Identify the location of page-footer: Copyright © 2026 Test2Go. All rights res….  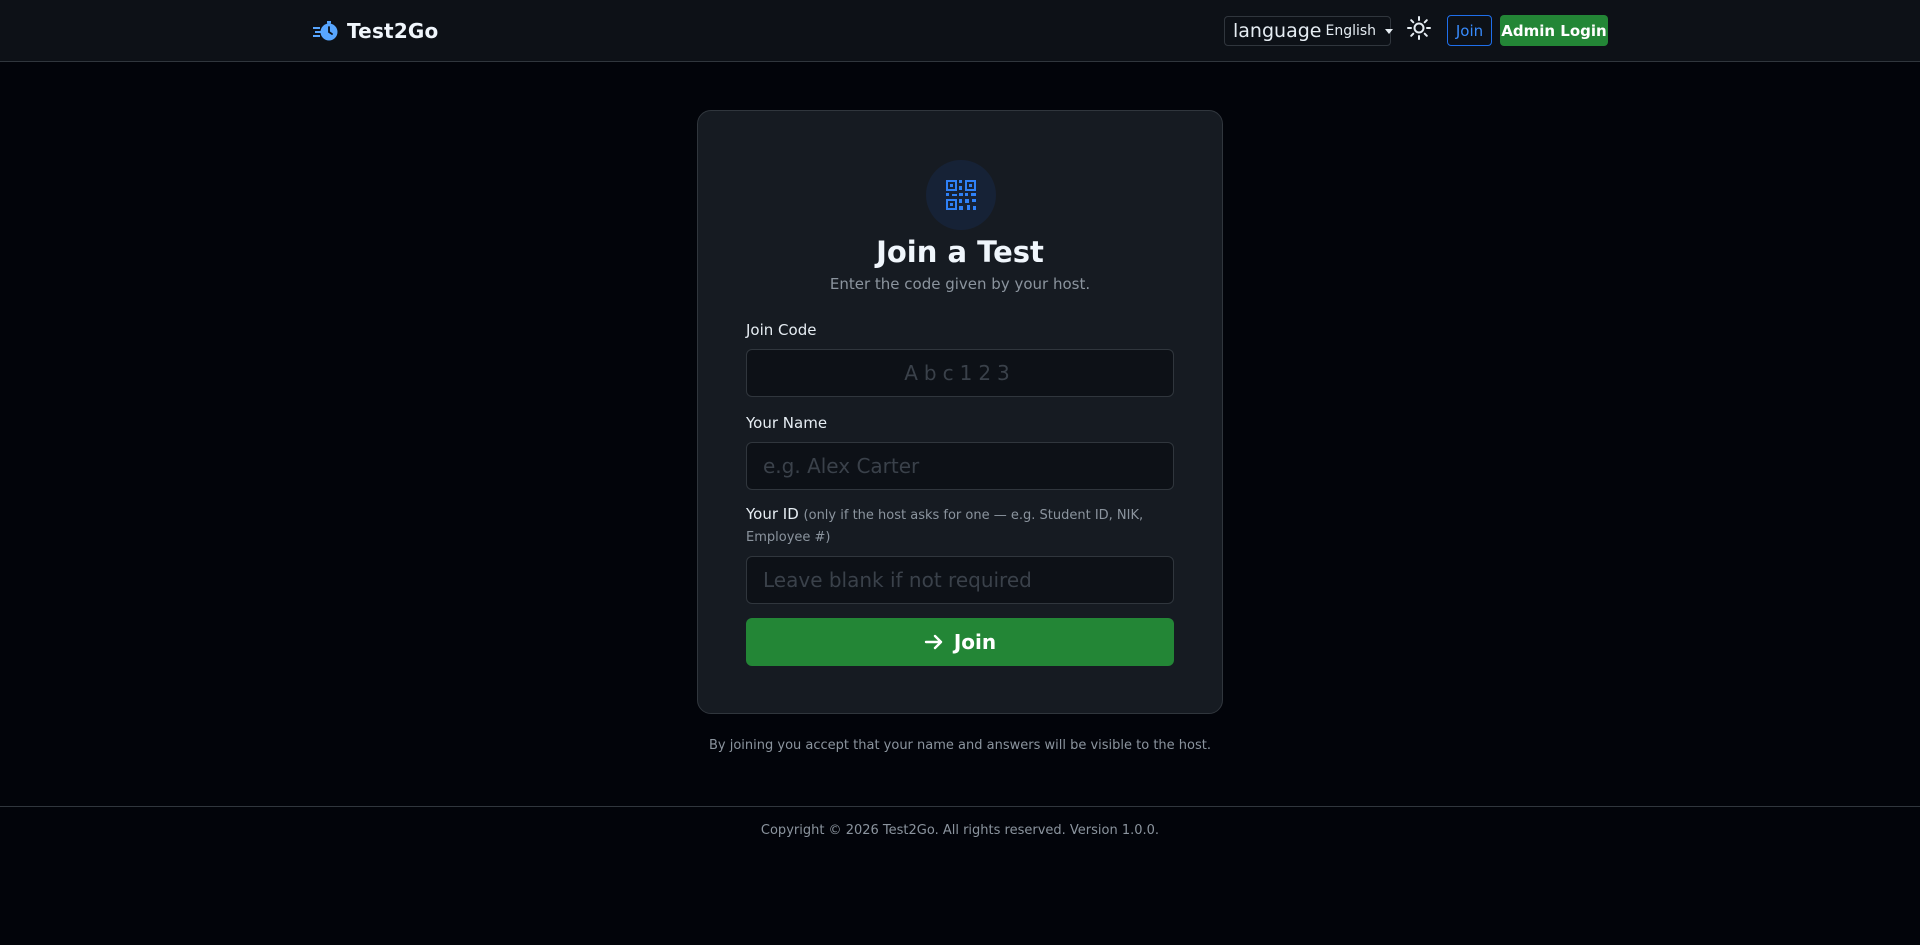
(960, 875).